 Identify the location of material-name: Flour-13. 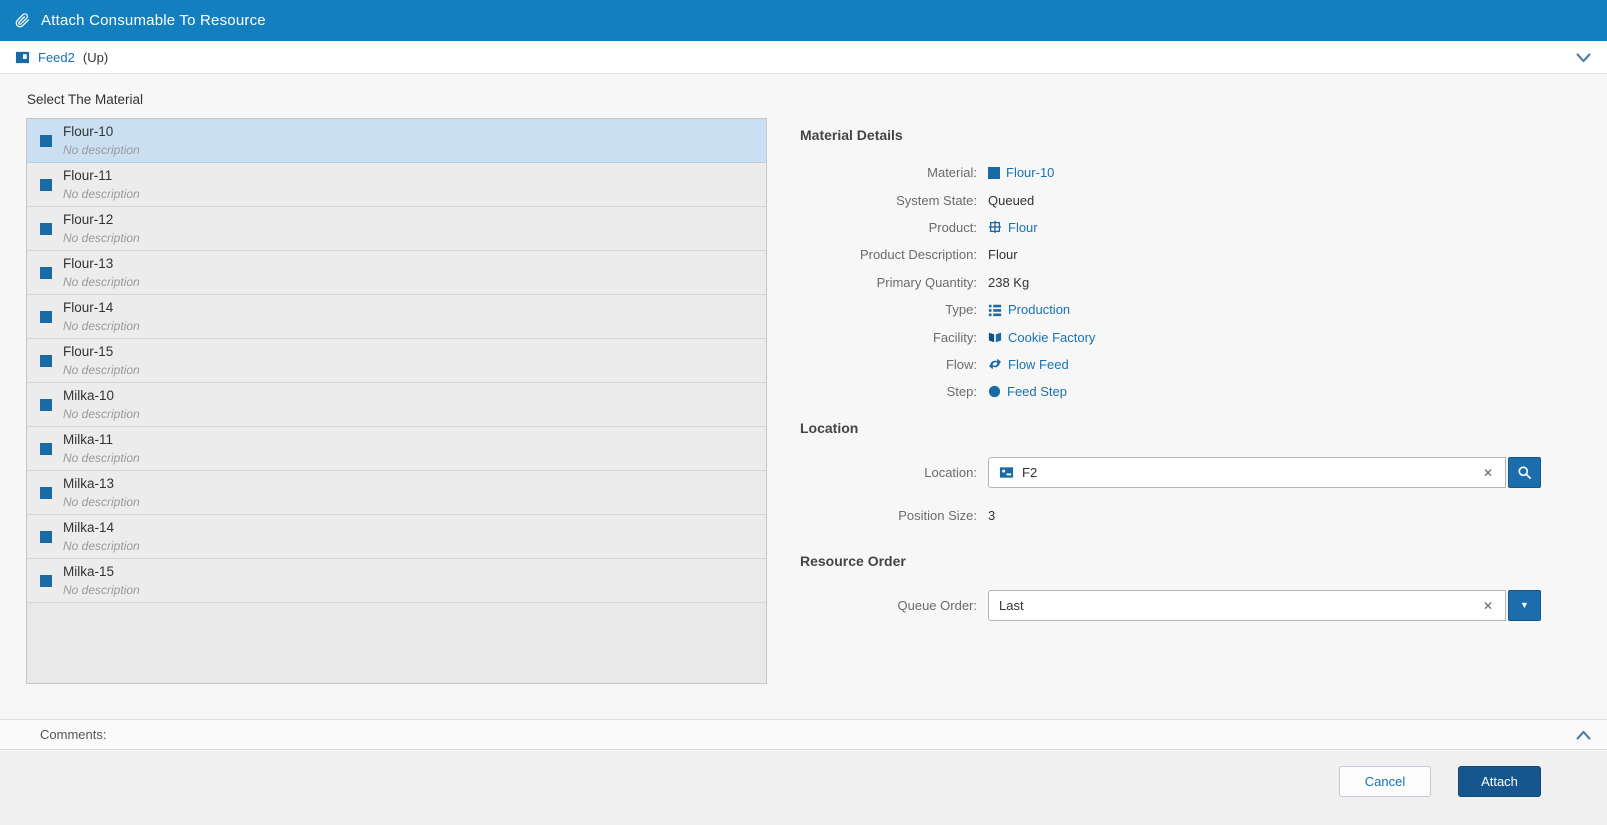
(88, 264).